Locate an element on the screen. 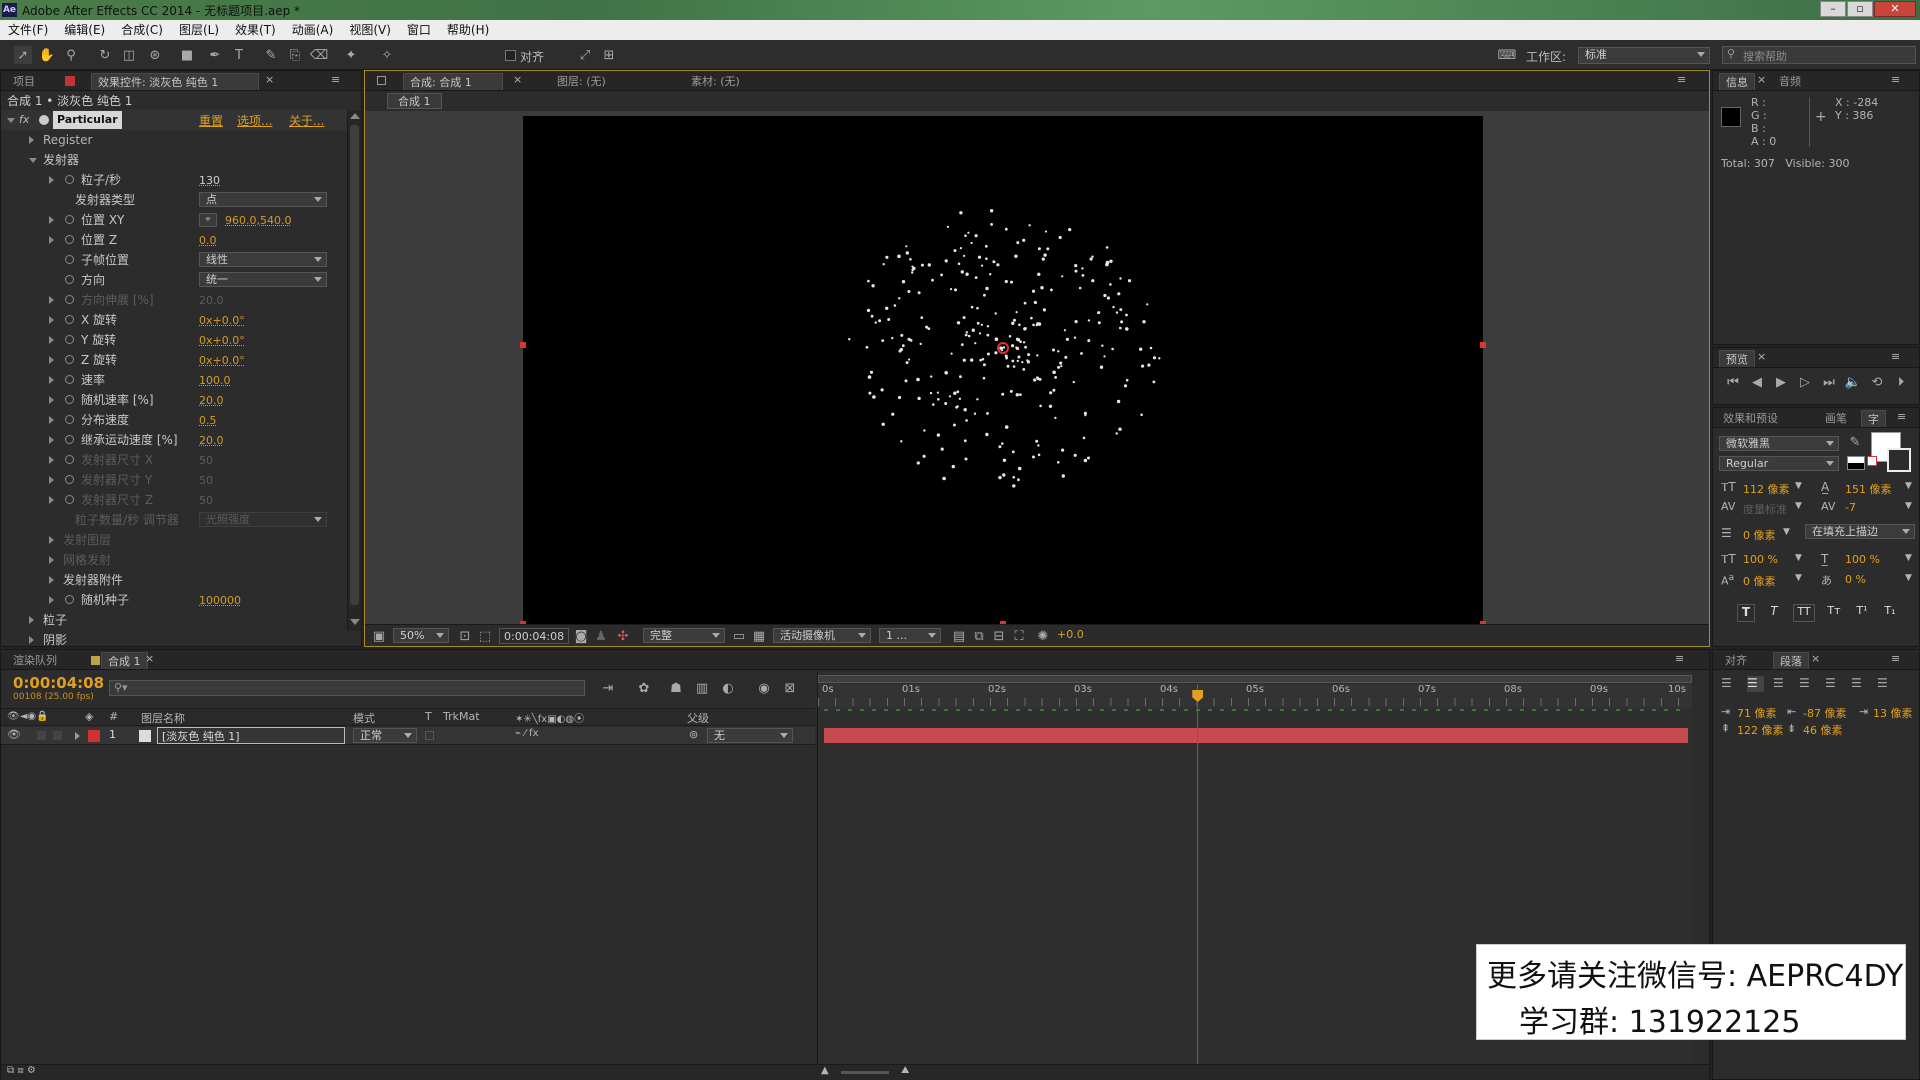  effect-property-row: 发射器尺寸 X 50 is located at coordinates (174, 460).